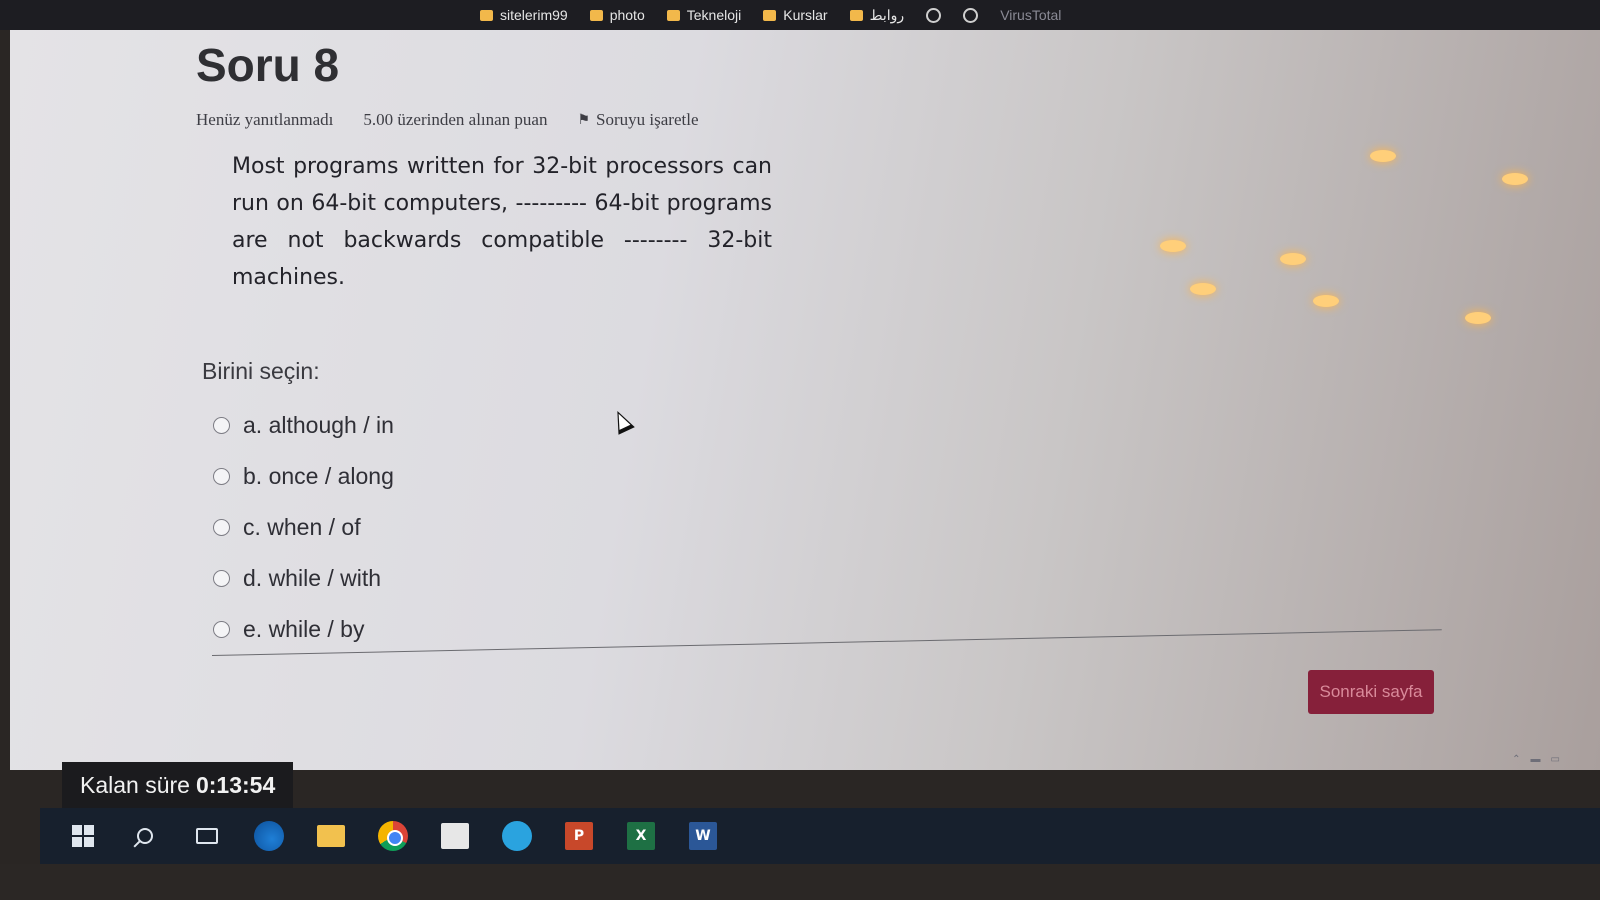  I want to click on tray-battery-icon: ▭, so click(1555, 759).